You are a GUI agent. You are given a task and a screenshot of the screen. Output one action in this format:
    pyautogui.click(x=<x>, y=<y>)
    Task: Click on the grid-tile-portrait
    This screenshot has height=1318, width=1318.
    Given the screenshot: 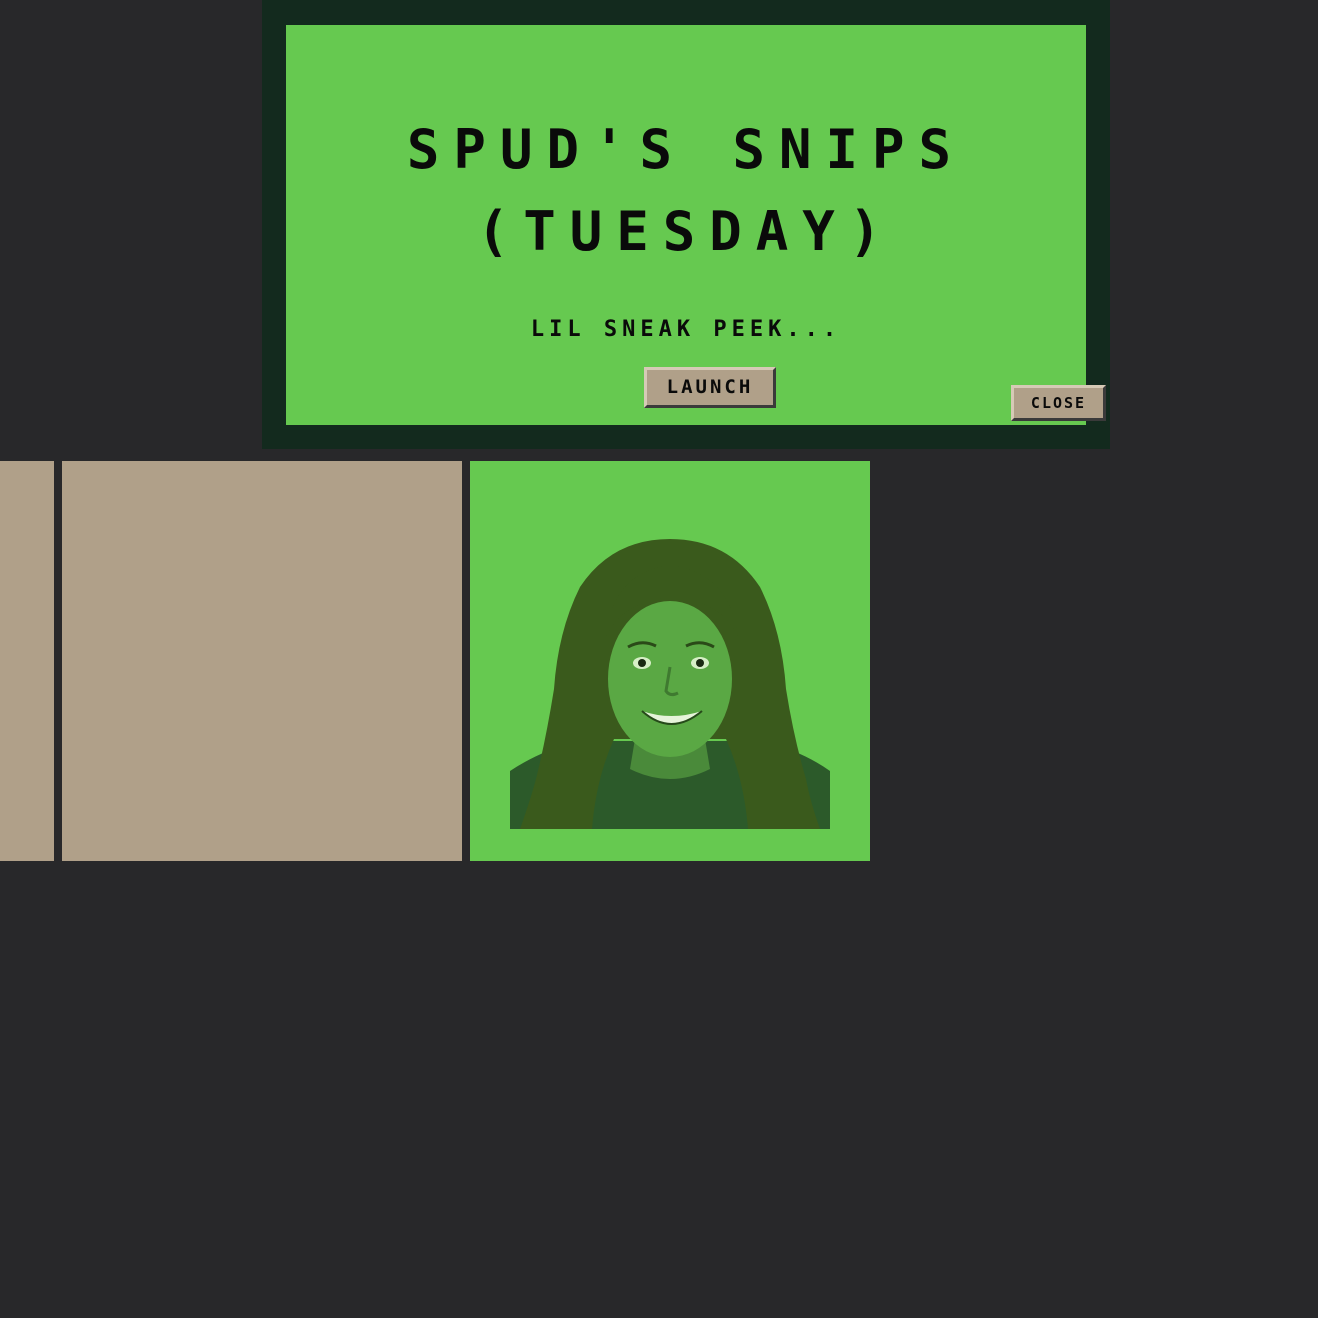 What is the action you would take?
    pyautogui.click(x=670, y=661)
    